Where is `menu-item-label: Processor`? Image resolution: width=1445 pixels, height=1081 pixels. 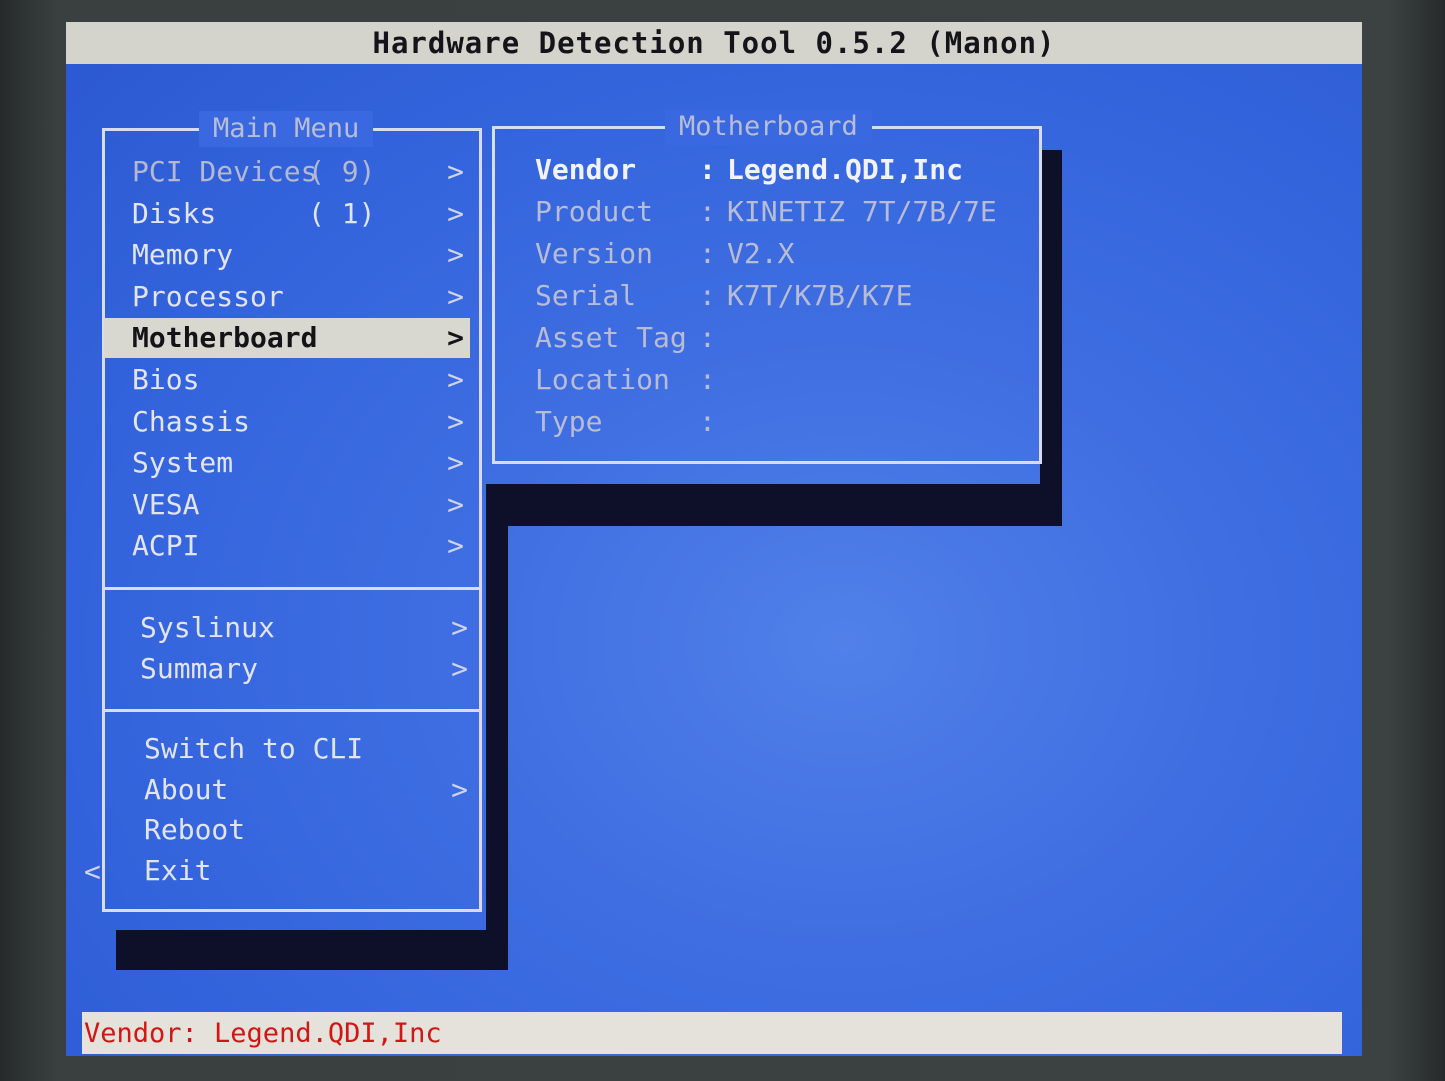 menu-item-label: Processor is located at coordinates (208, 296).